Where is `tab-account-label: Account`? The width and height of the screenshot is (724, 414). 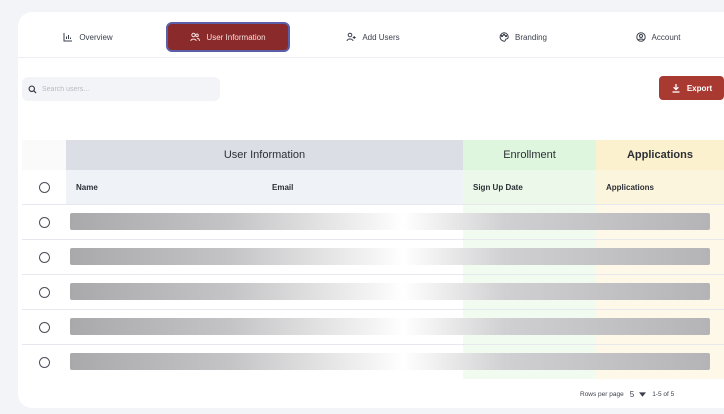
tab-account-label: Account is located at coordinates (666, 37).